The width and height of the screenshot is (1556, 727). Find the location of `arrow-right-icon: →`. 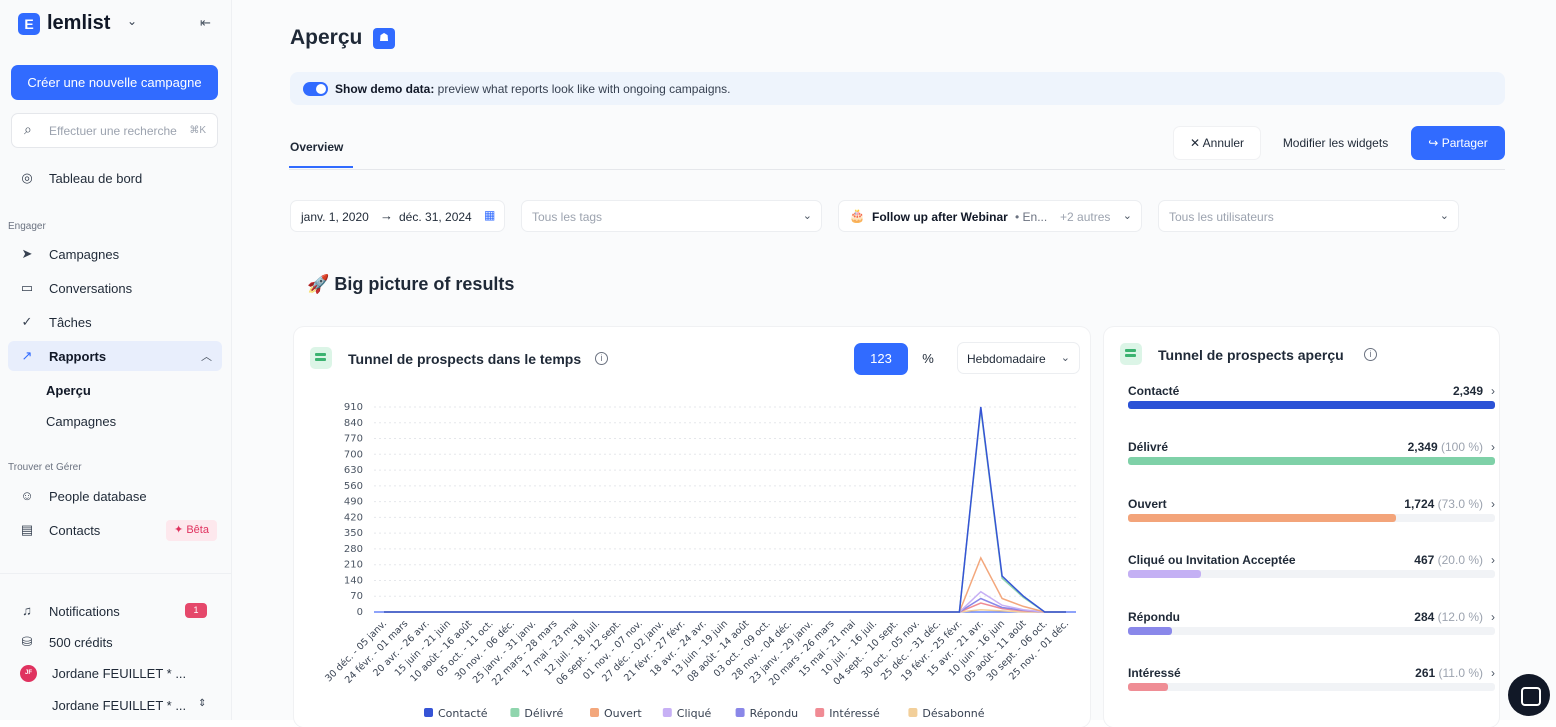

arrow-right-icon: → is located at coordinates (386, 215).